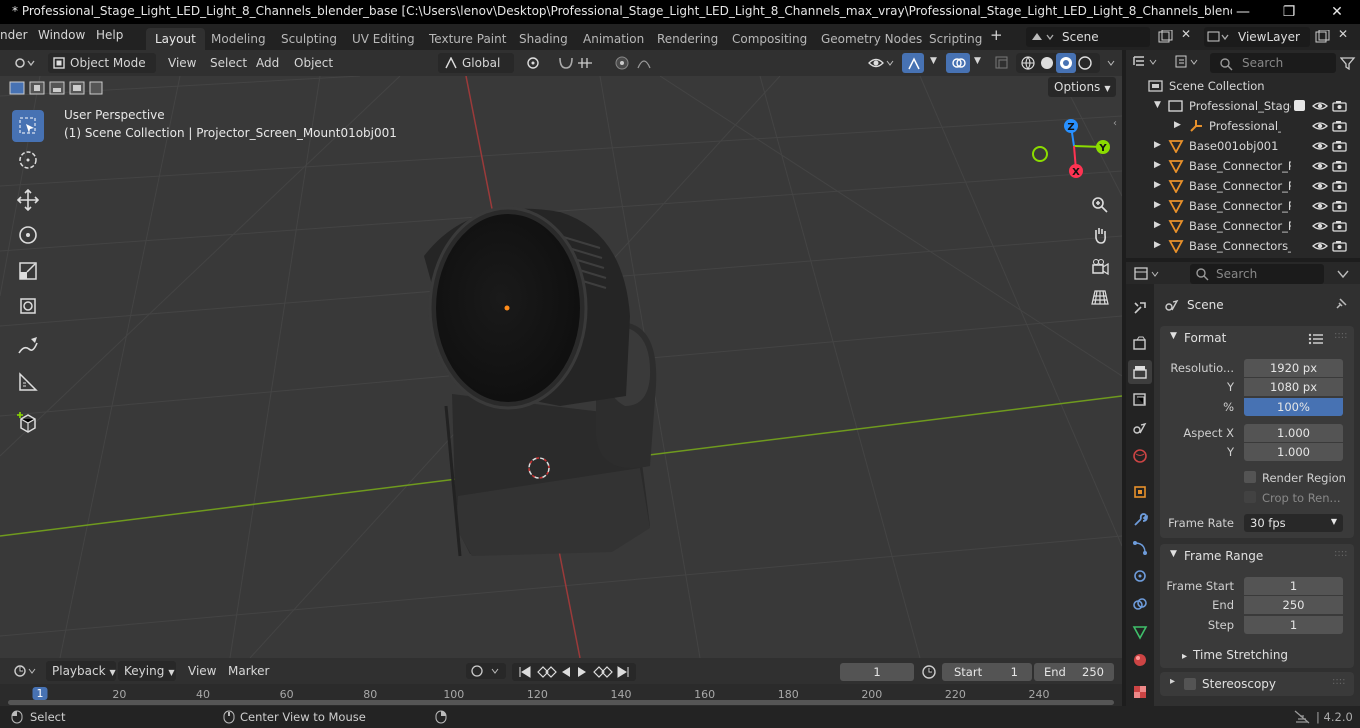 The width and height of the screenshot is (1360, 728). I want to click on sidebar-toggle-icon: ‹, so click(1115, 123).